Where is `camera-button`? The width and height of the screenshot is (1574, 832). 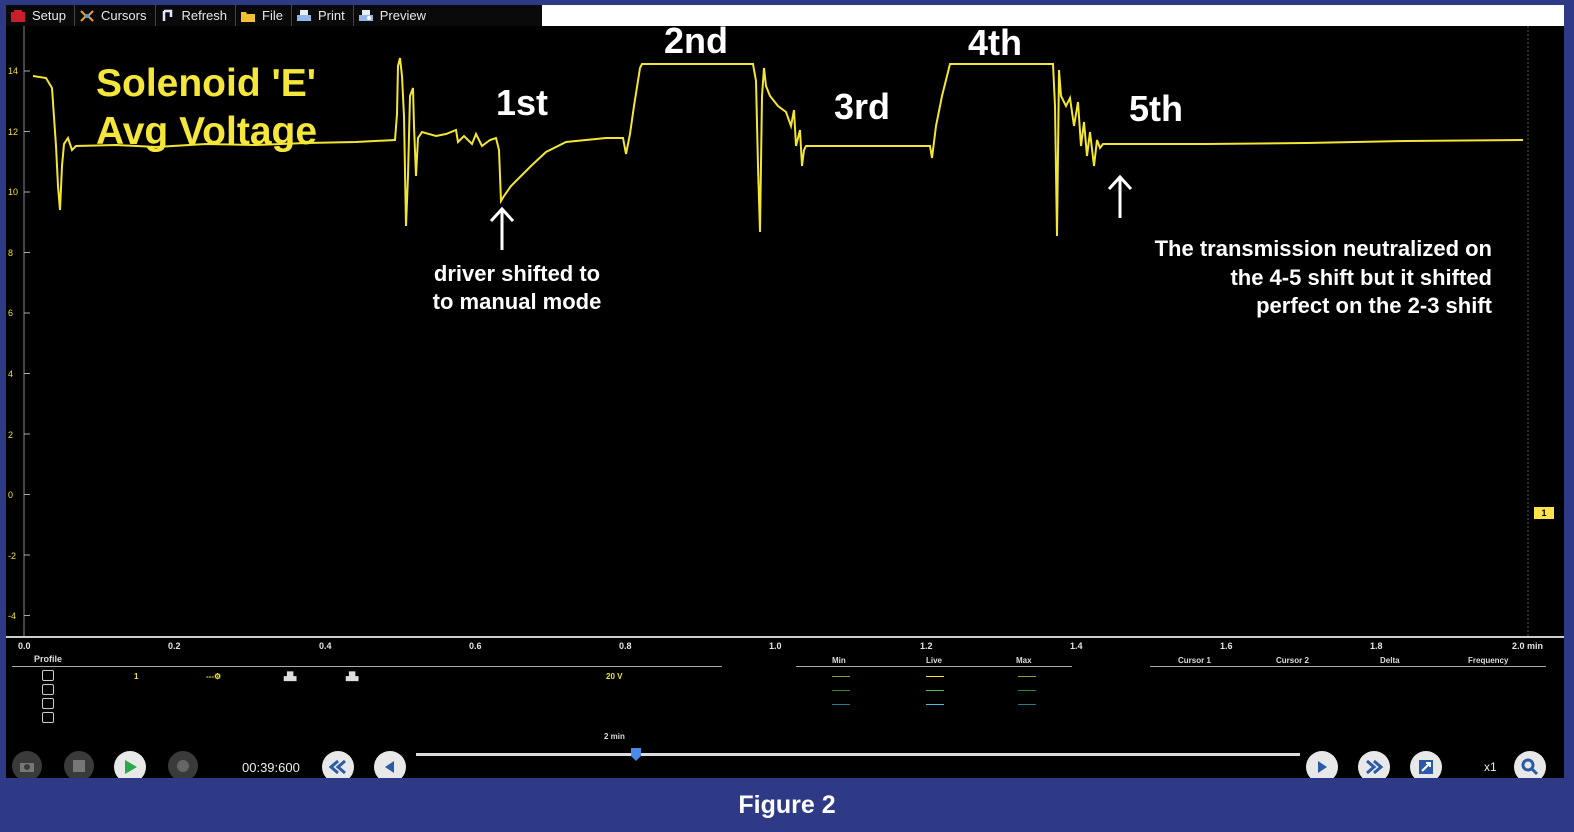
camera-button is located at coordinates (27, 764).